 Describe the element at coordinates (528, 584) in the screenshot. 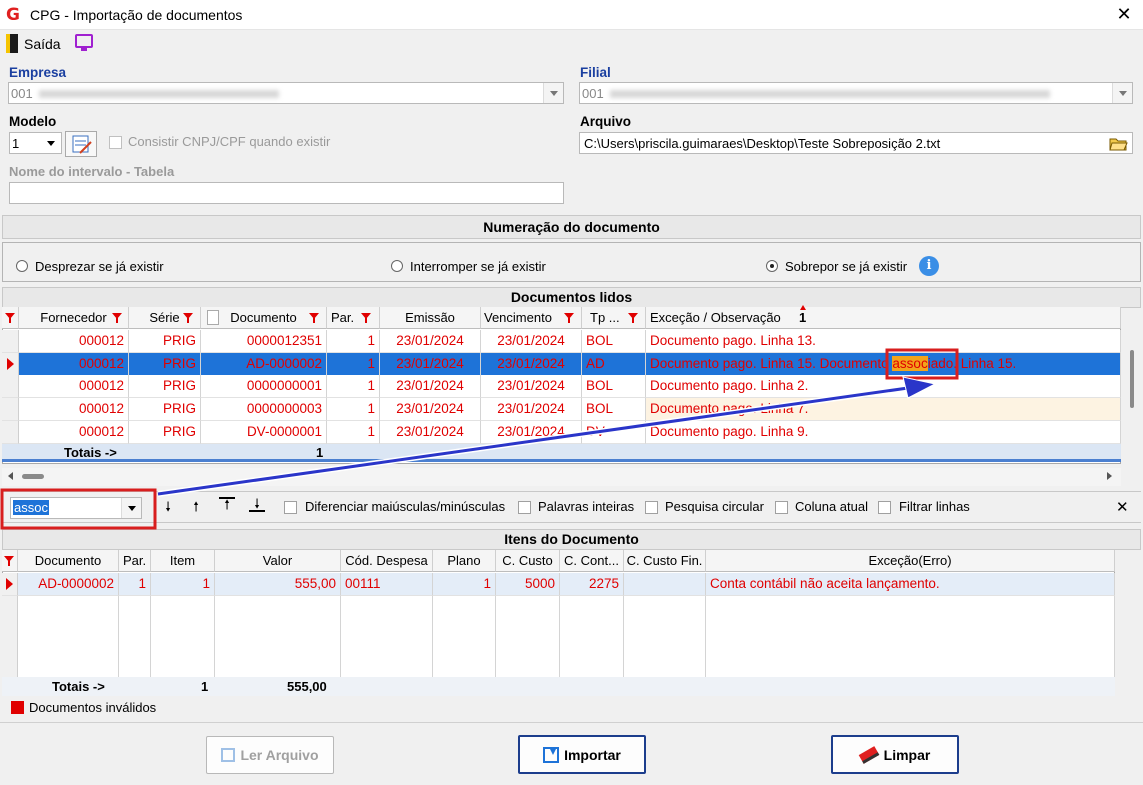

I see `item-cell-c-custo: 5000` at that location.